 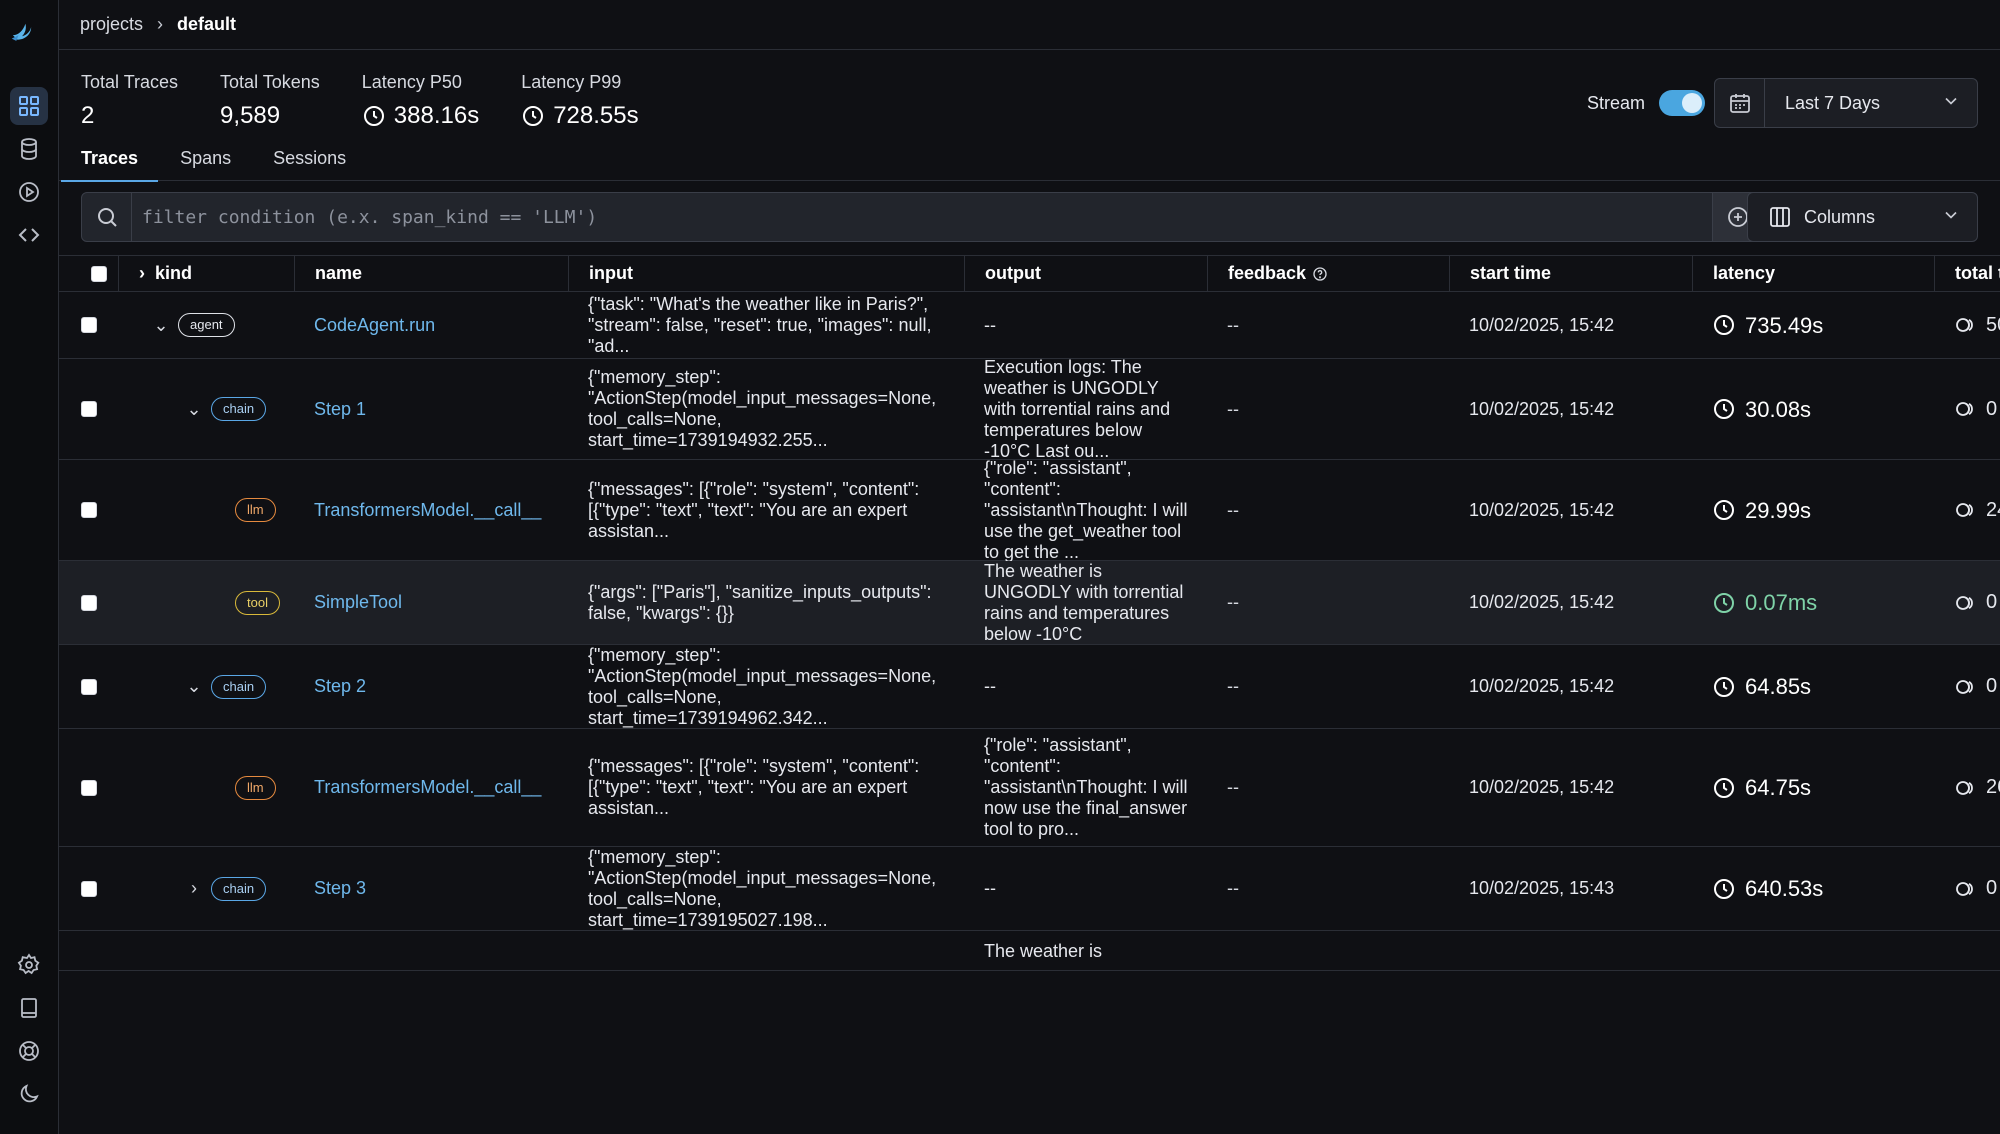 What do you see at coordinates (29, 149) in the screenshot?
I see `datasets-database-icon` at bounding box center [29, 149].